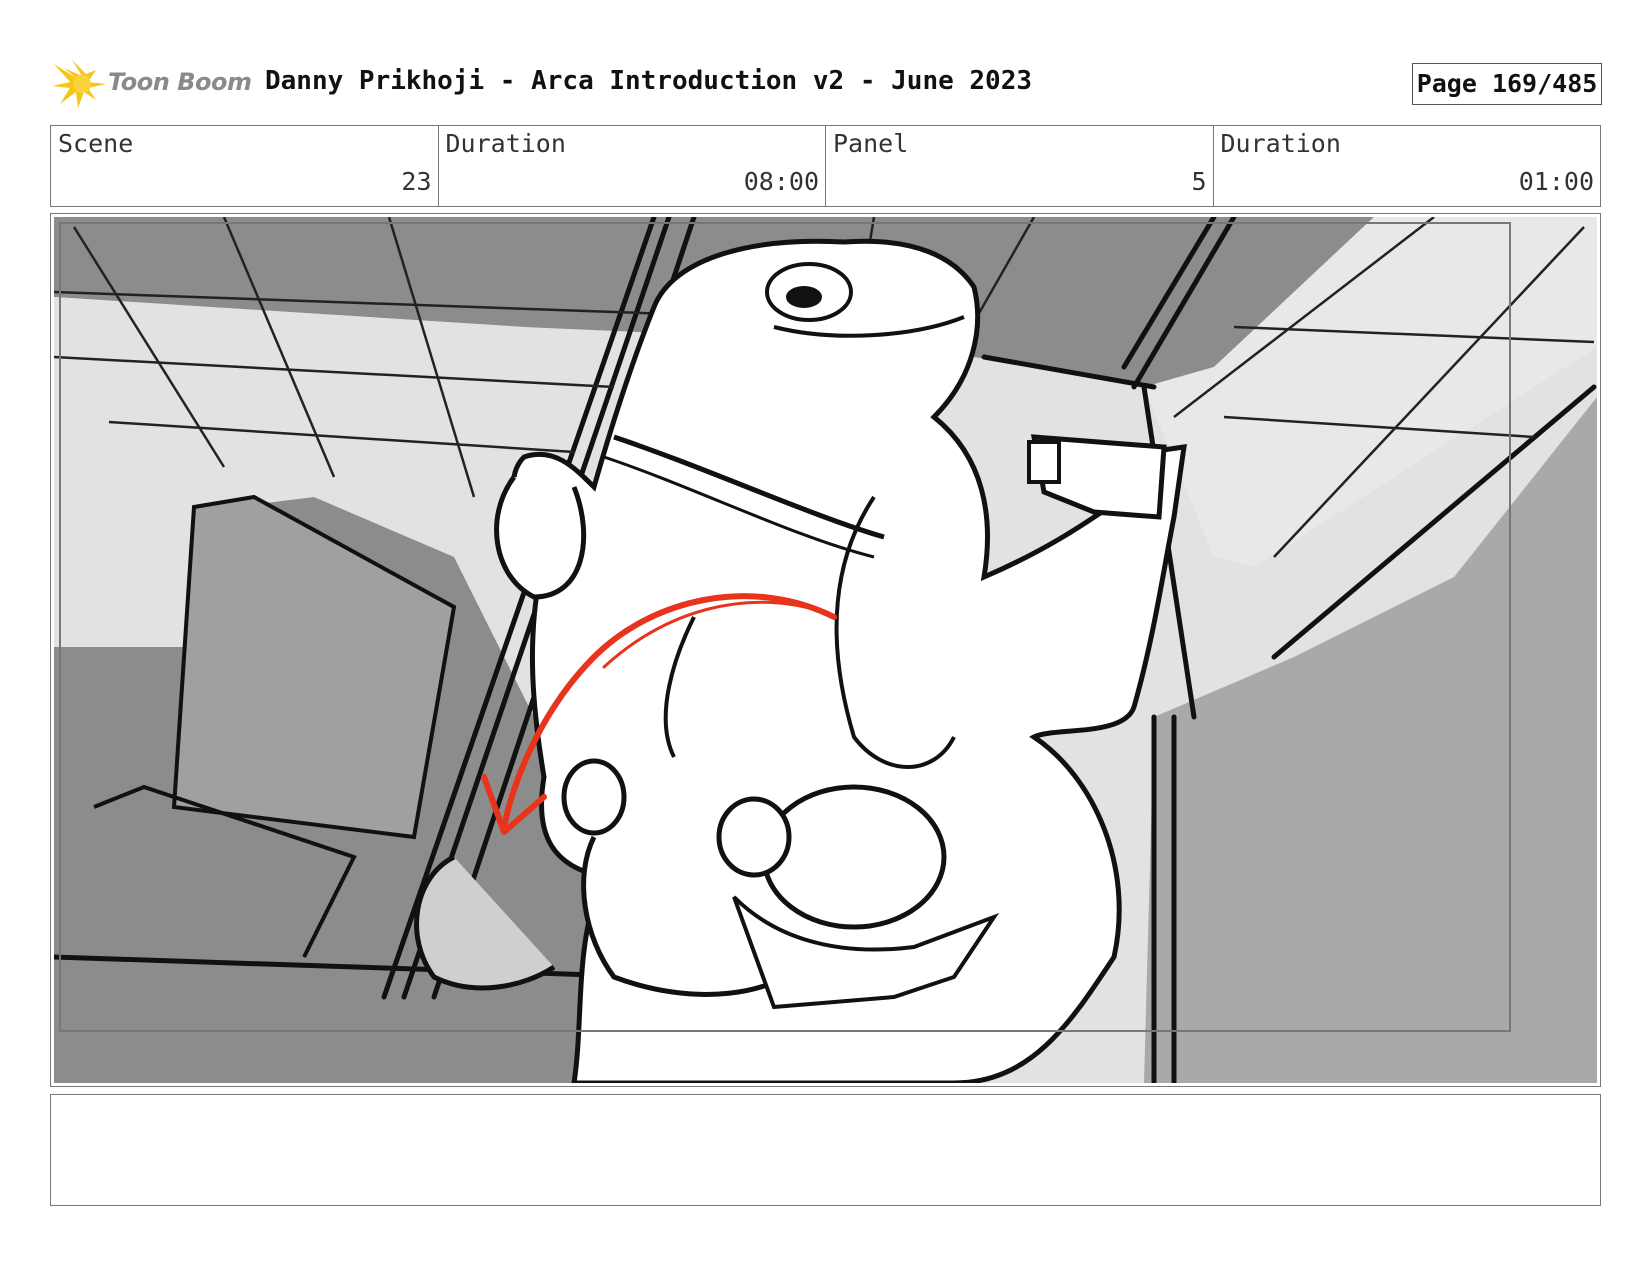 The height and width of the screenshot is (1275, 1650). Describe the element at coordinates (1407, 166) in the screenshot. I see `panel-duration-cell: Duration 01:00` at that location.